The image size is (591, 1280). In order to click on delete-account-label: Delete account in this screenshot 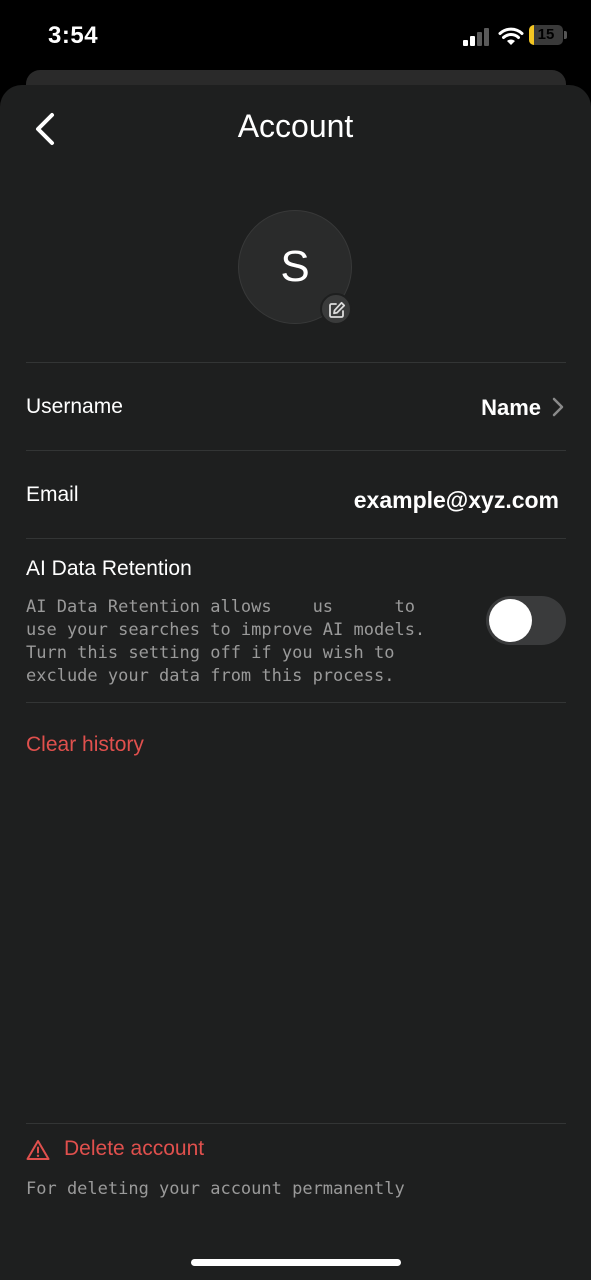, I will do `click(134, 1148)`.